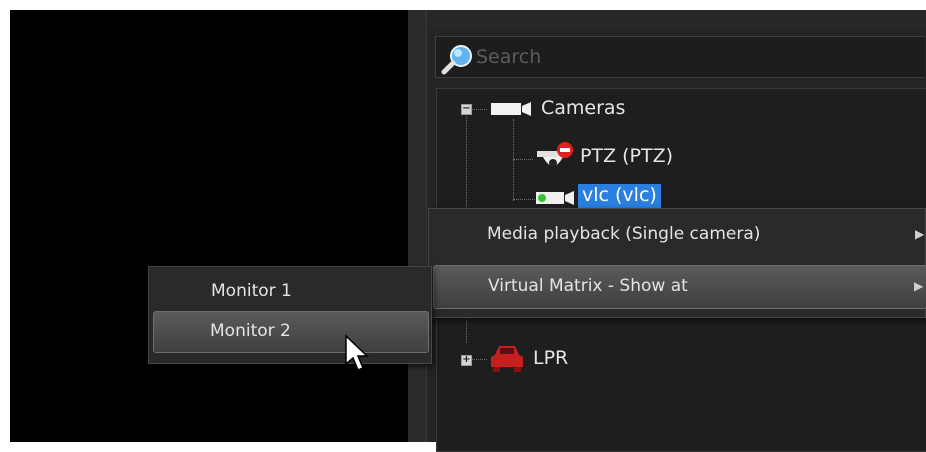 This screenshot has width=926, height=452. Describe the element at coordinates (619, 196) in the screenshot. I see `tree-item-vlc: vlc (vlc)` at that location.